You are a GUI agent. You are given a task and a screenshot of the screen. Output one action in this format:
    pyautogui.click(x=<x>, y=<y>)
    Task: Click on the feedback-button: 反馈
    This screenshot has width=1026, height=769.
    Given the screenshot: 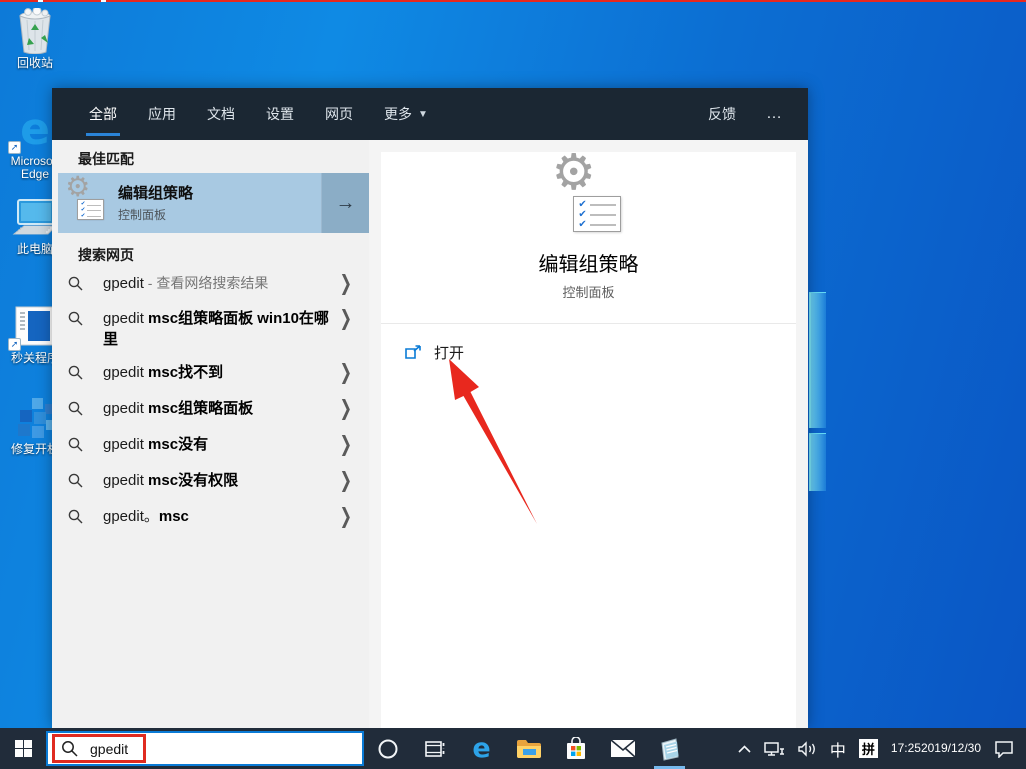 What is the action you would take?
    pyautogui.click(x=722, y=114)
    